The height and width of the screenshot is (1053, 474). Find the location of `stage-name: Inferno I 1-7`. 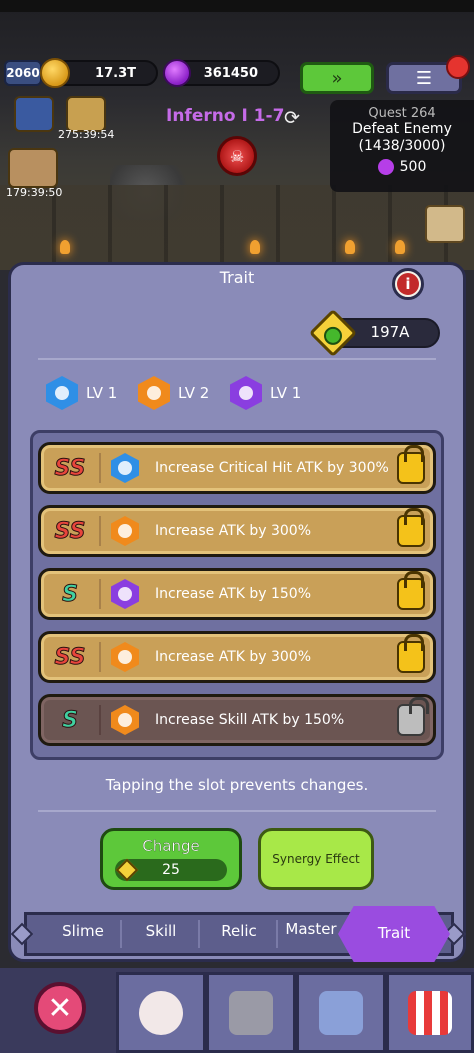

stage-name: Inferno I 1-7 is located at coordinates (225, 116).